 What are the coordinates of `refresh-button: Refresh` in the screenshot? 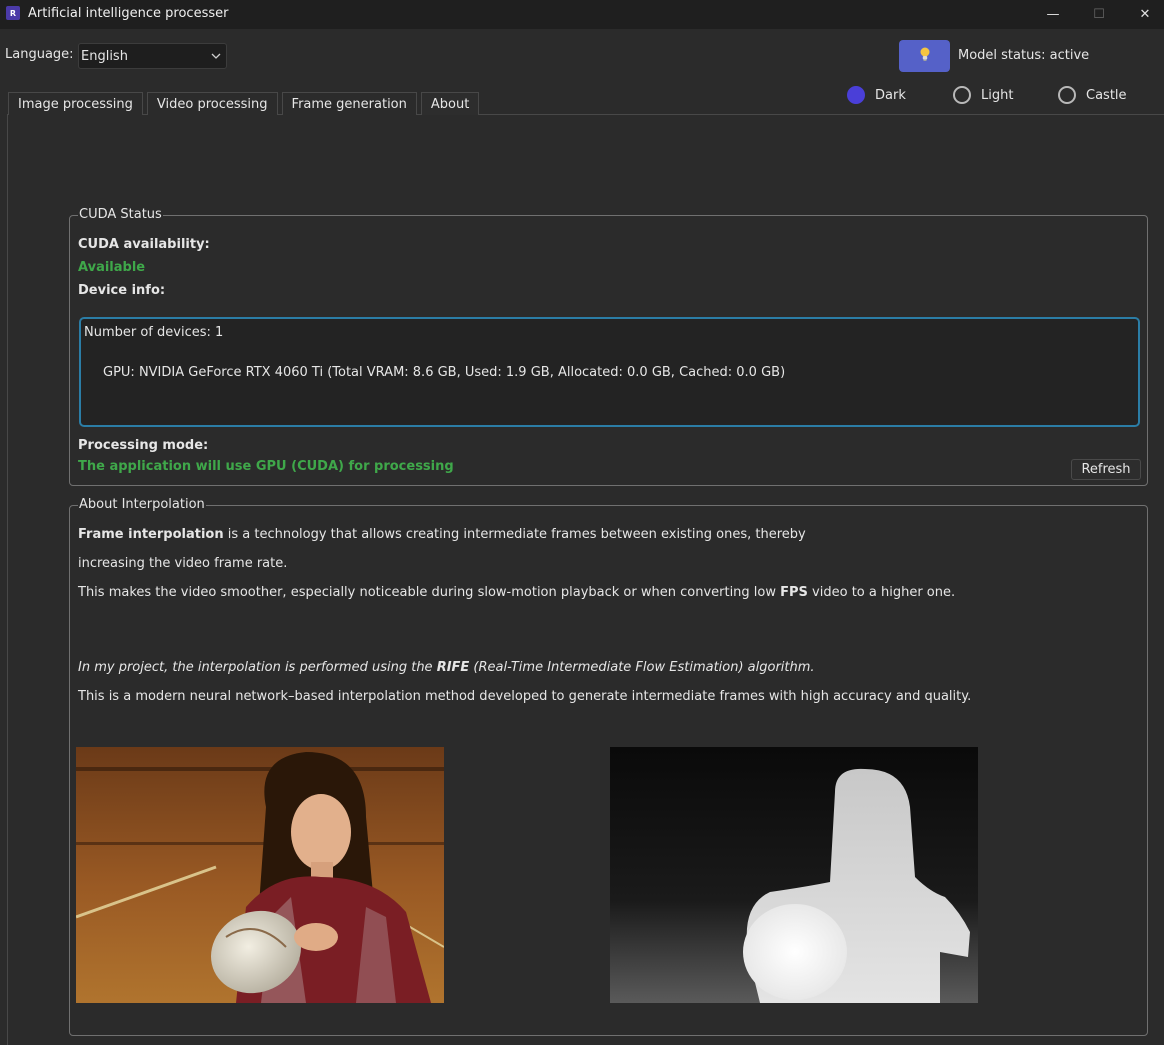 It's located at (1106, 469).